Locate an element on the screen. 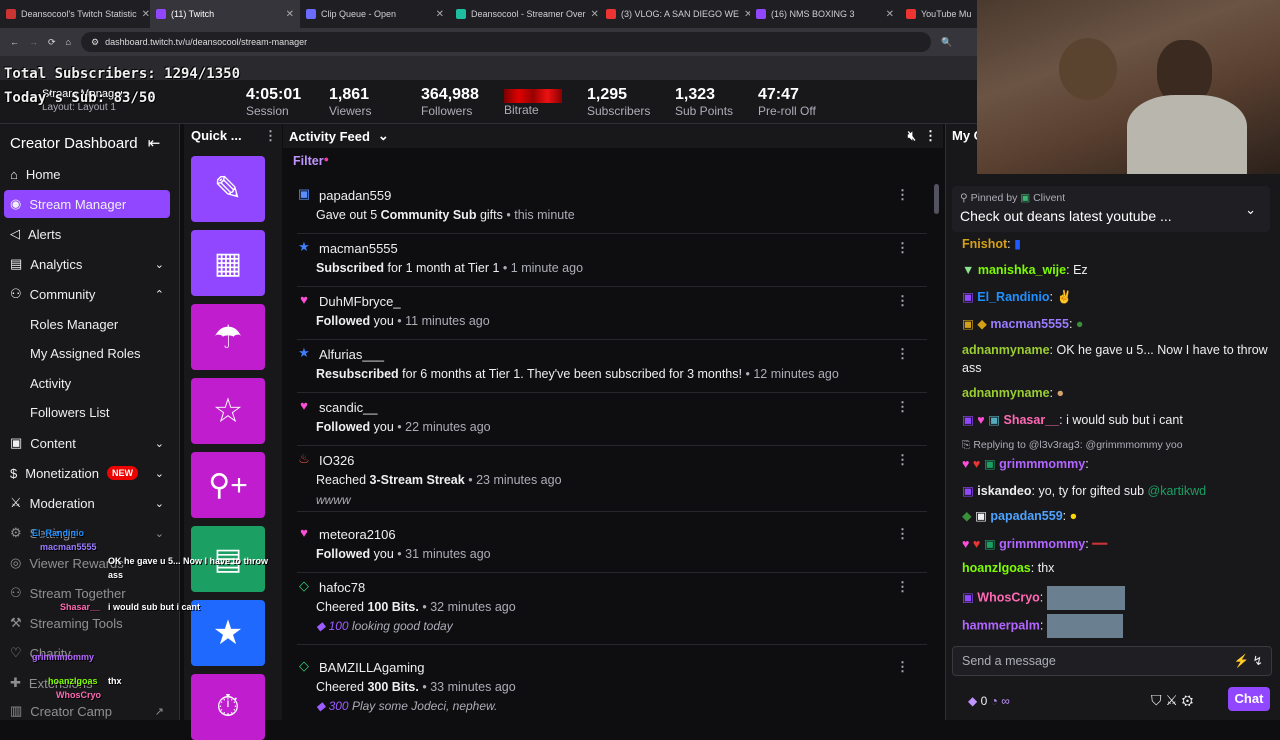 This screenshot has width=1280, height=740. browser-tab: Deansocool - Streamer Over ✕ is located at coordinates (525, 14).